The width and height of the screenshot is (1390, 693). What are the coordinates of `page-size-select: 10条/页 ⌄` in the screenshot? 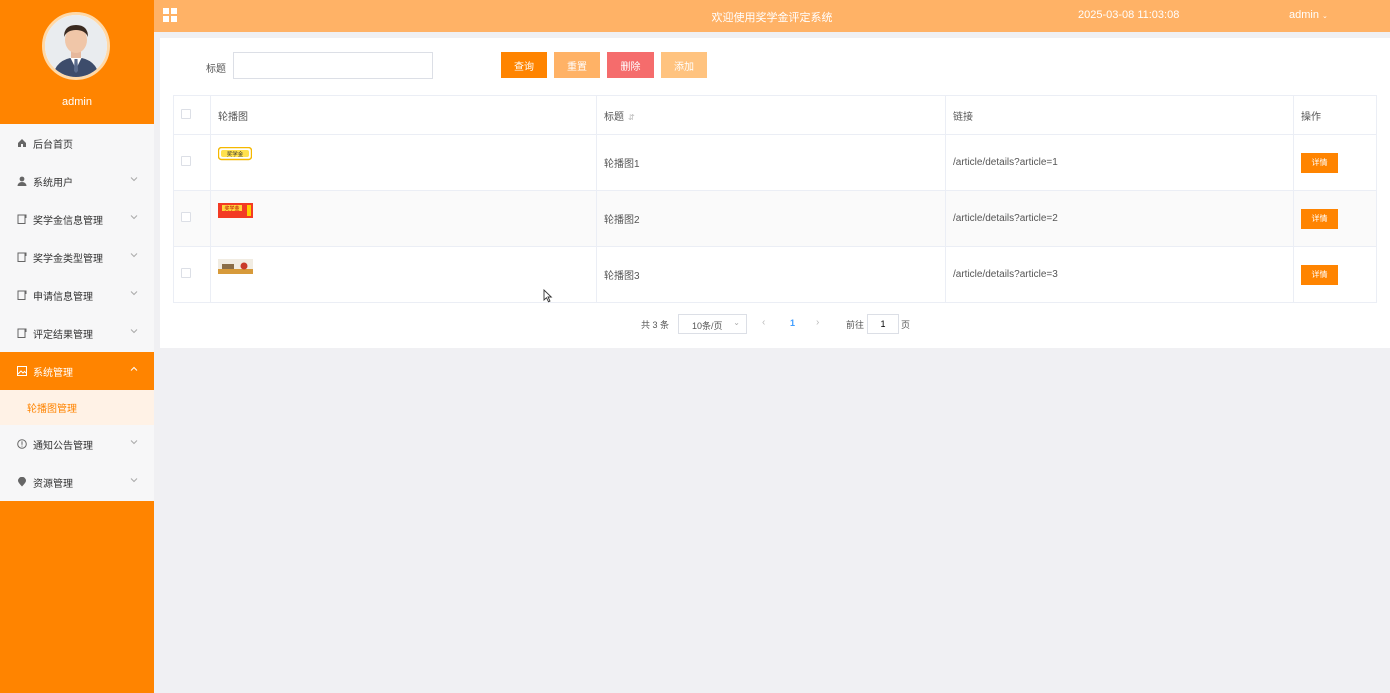 It's located at (712, 324).